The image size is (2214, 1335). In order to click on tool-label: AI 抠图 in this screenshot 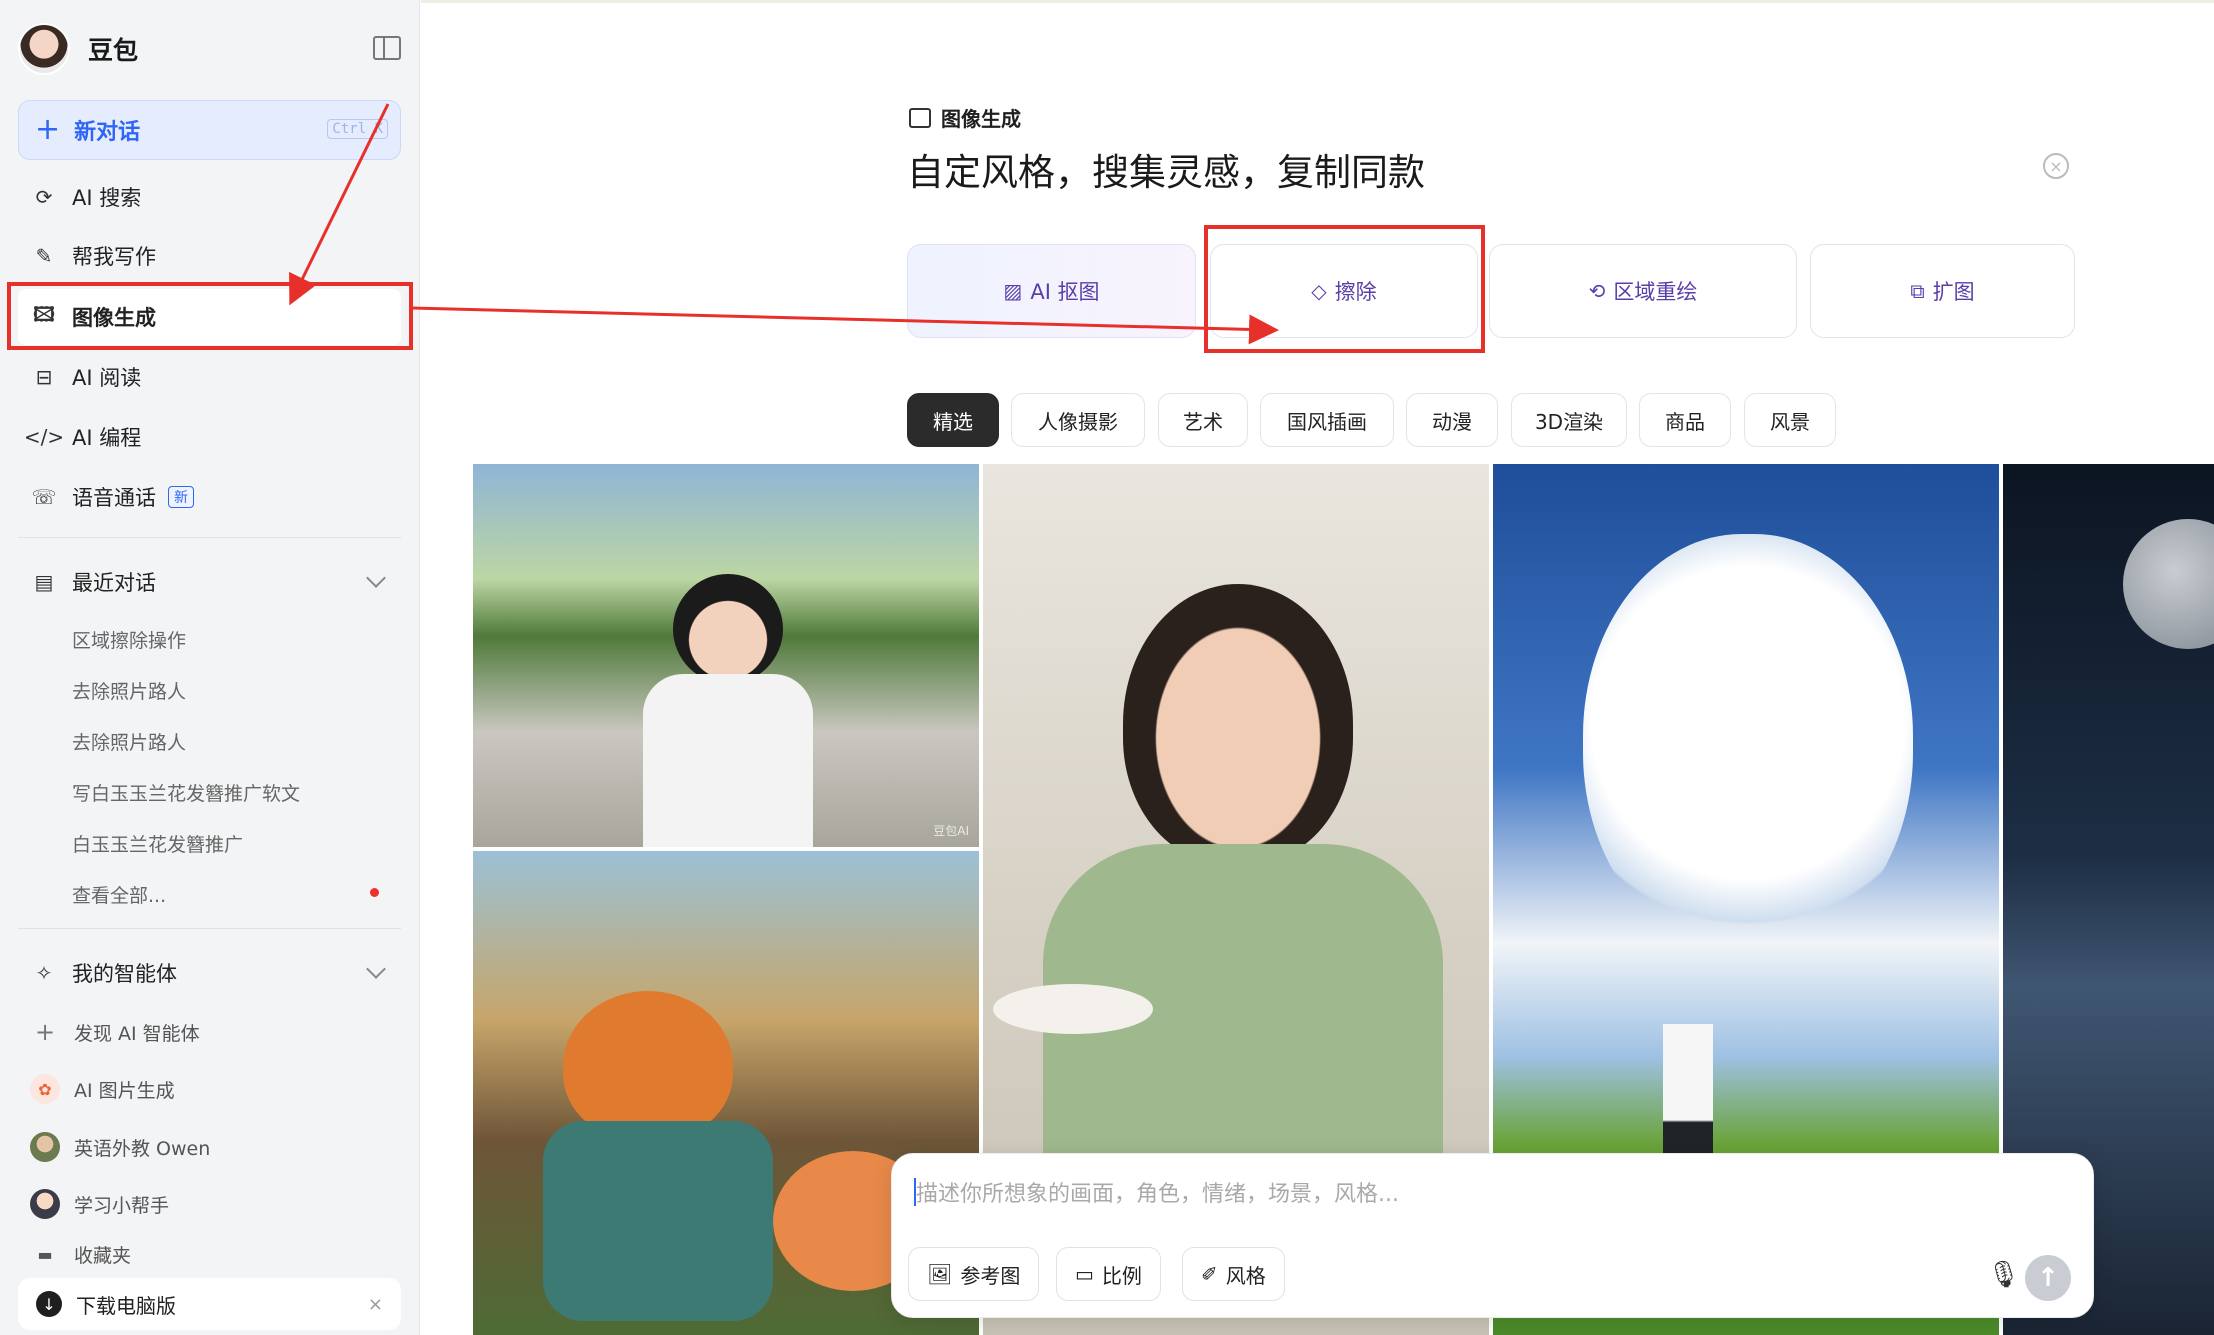, I will do `click(1065, 292)`.